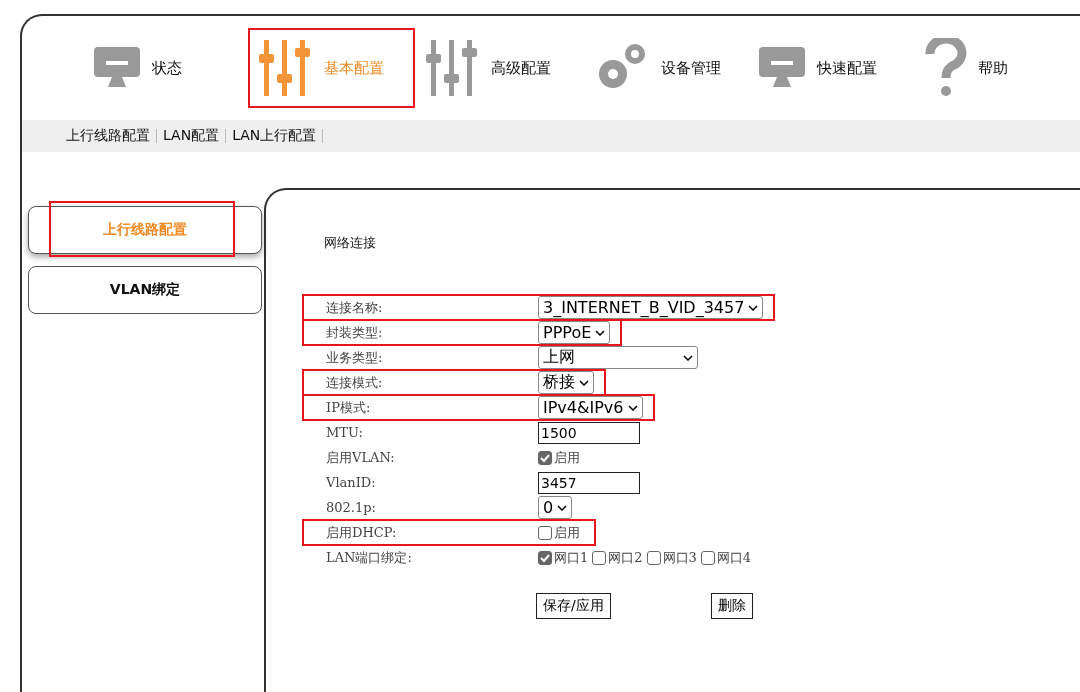  What do you see at coordinates (571, 557) in the screenshot?
I see `checkbox-label: 网口1` at bounding box center [571, 557].